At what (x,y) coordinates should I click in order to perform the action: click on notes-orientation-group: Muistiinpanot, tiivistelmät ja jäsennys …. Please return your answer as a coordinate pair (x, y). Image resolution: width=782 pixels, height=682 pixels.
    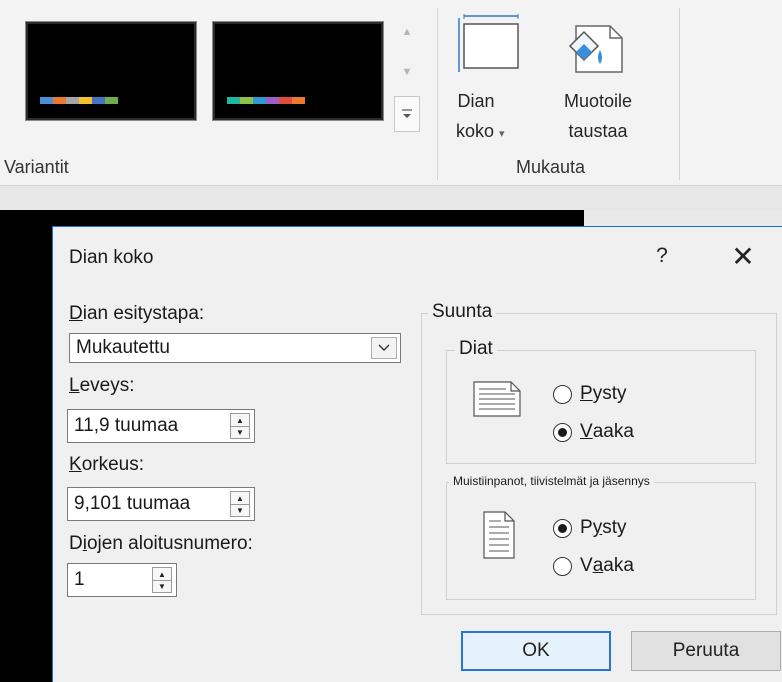
    Looking at the image, I should click on (601, 537).